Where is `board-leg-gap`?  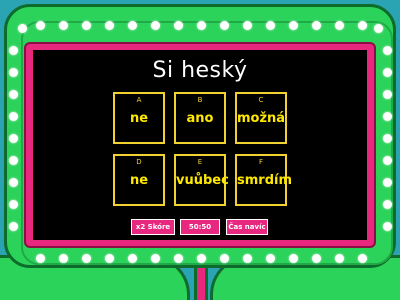 board-leg-gap is located at coordinates (201, 284).